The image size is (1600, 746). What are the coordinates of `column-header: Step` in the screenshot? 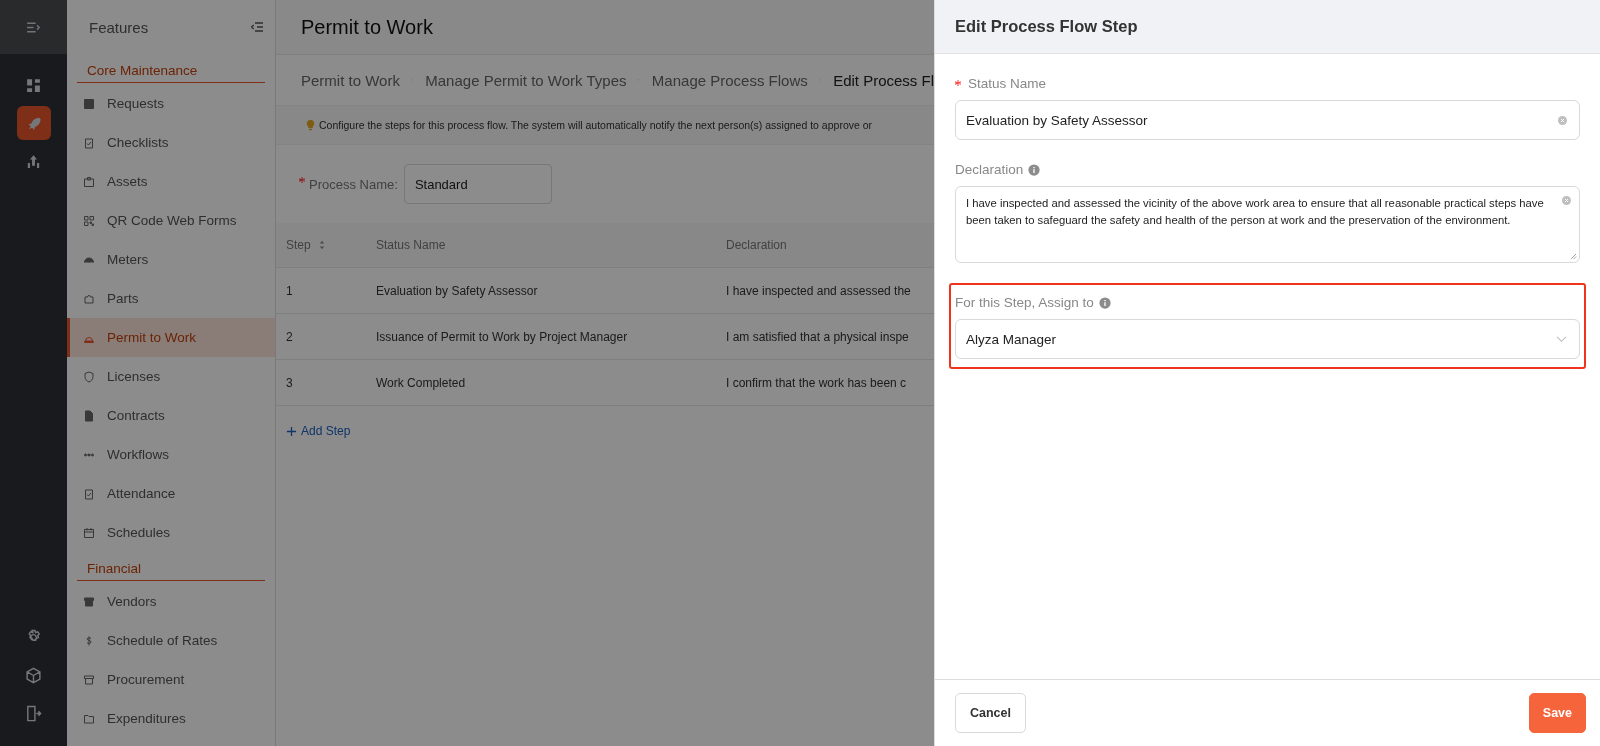 It's located at (298, 245).